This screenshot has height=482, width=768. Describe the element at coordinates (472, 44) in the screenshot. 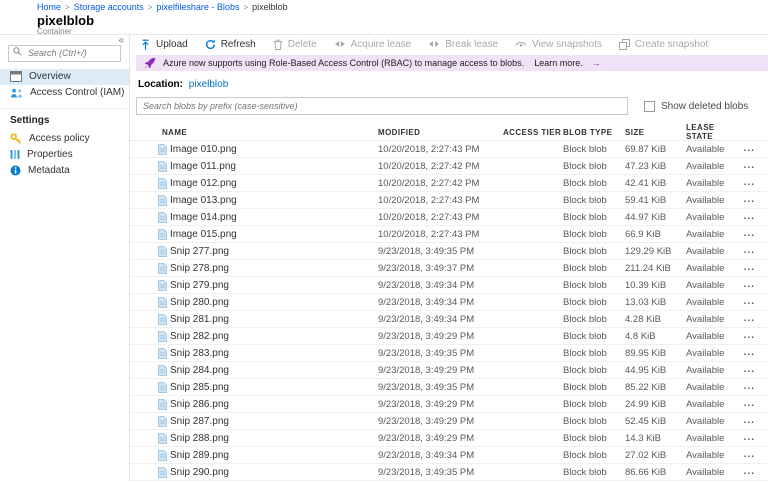

I see `toolbar-button-label: Break lease` at that location.